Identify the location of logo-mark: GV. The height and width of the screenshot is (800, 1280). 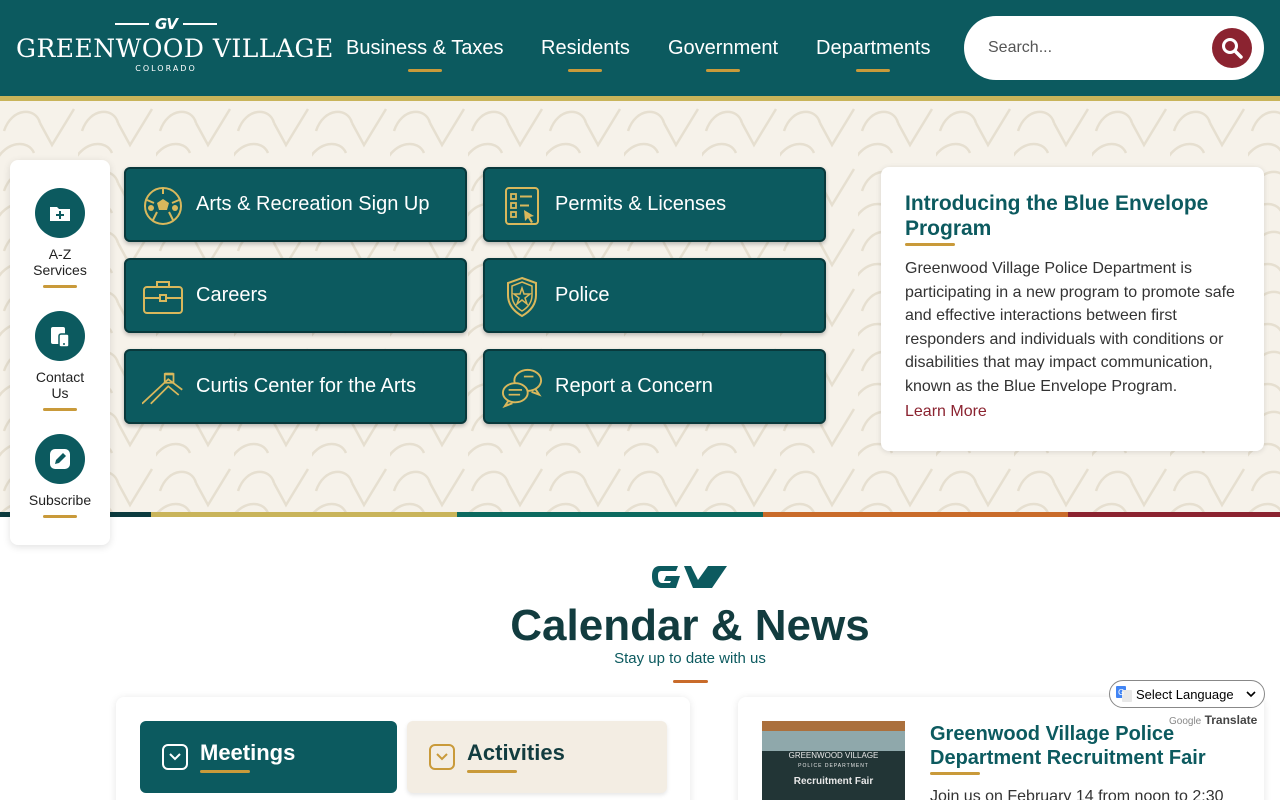
(166, 24).